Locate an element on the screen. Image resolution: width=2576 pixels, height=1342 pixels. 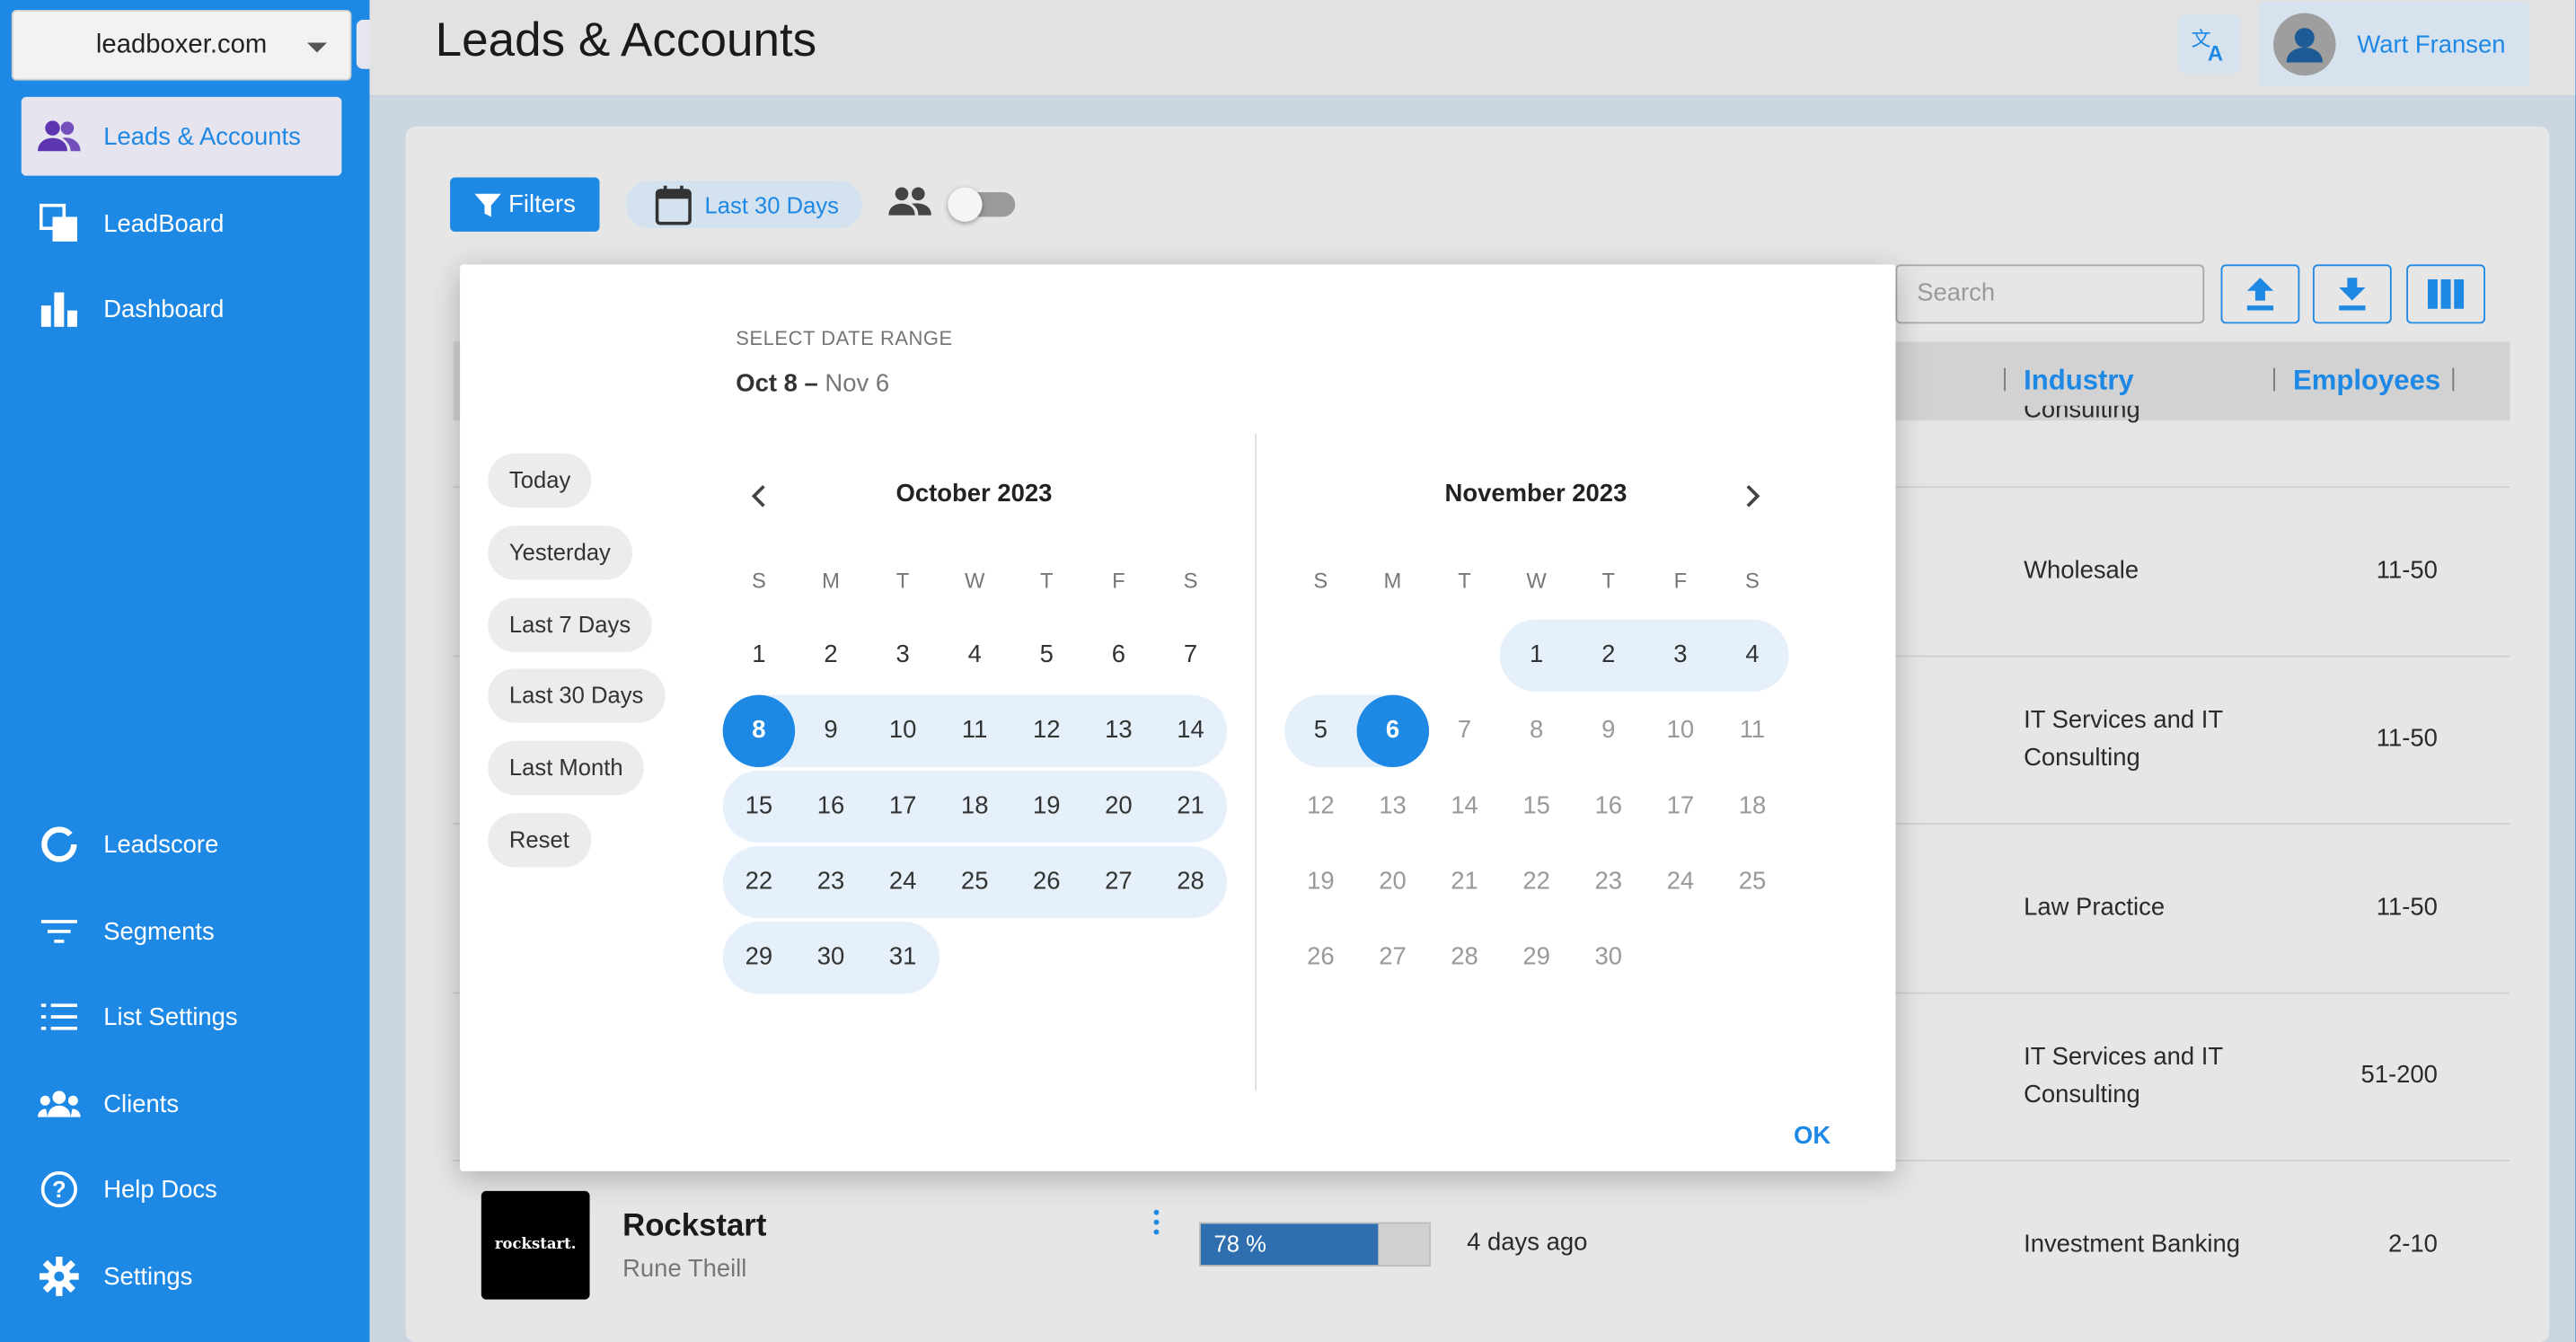
search-input: Search is located at coordinates (2050, 294).